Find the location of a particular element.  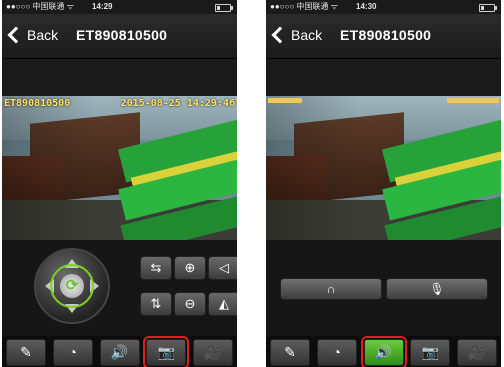

refresh-icon: ⟳ is located at coordinates (72, 285).